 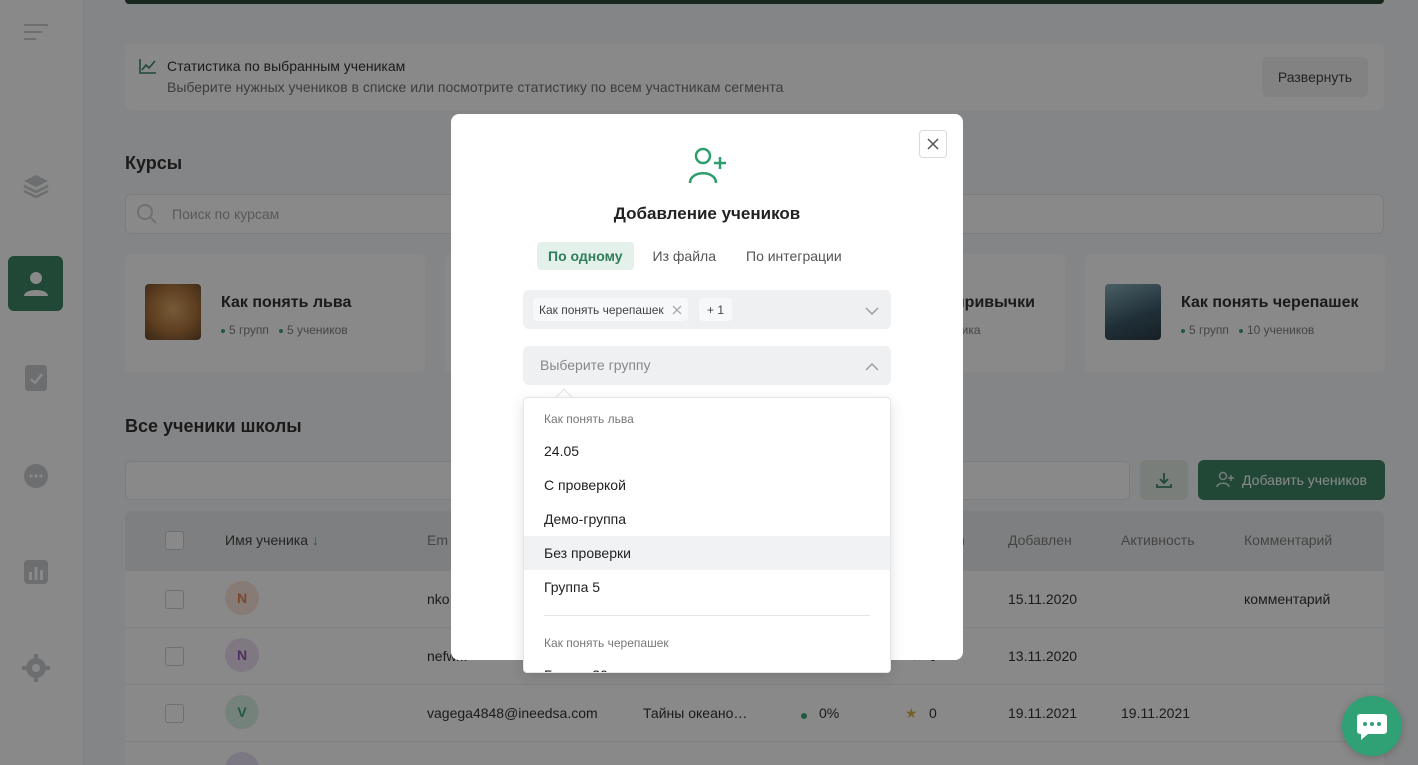 I want to click on modal-tabs: По одному Из файла По интеграции, so click(x=695, y=256).